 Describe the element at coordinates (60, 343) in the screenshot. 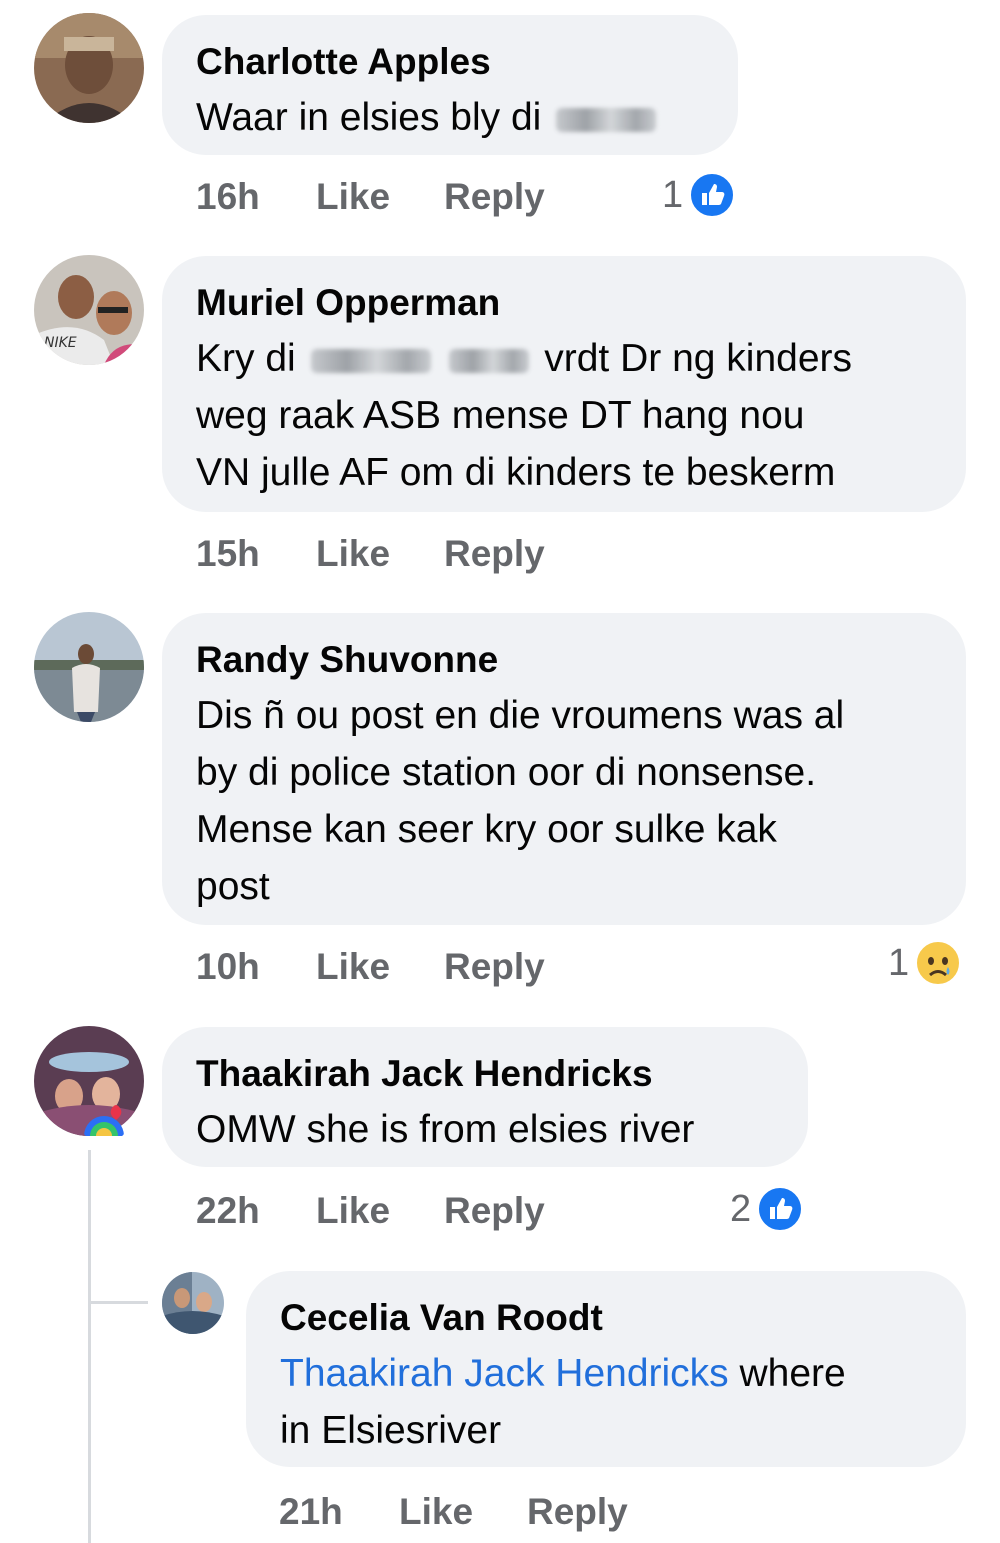

I see `svg-text: NIKE` at that location.